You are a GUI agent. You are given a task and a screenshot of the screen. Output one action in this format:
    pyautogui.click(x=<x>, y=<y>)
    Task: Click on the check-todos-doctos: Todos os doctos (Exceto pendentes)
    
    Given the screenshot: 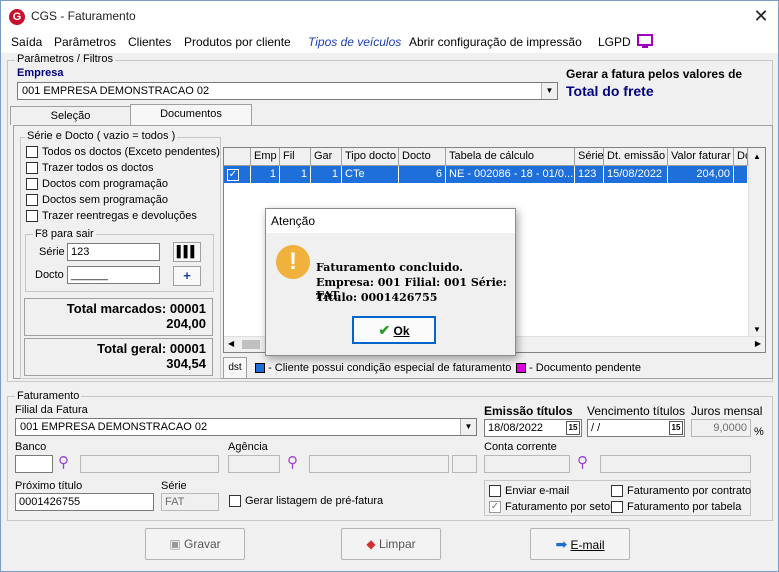 What is the action you would take?
    pyautogui.click(x=123, y=153)
    